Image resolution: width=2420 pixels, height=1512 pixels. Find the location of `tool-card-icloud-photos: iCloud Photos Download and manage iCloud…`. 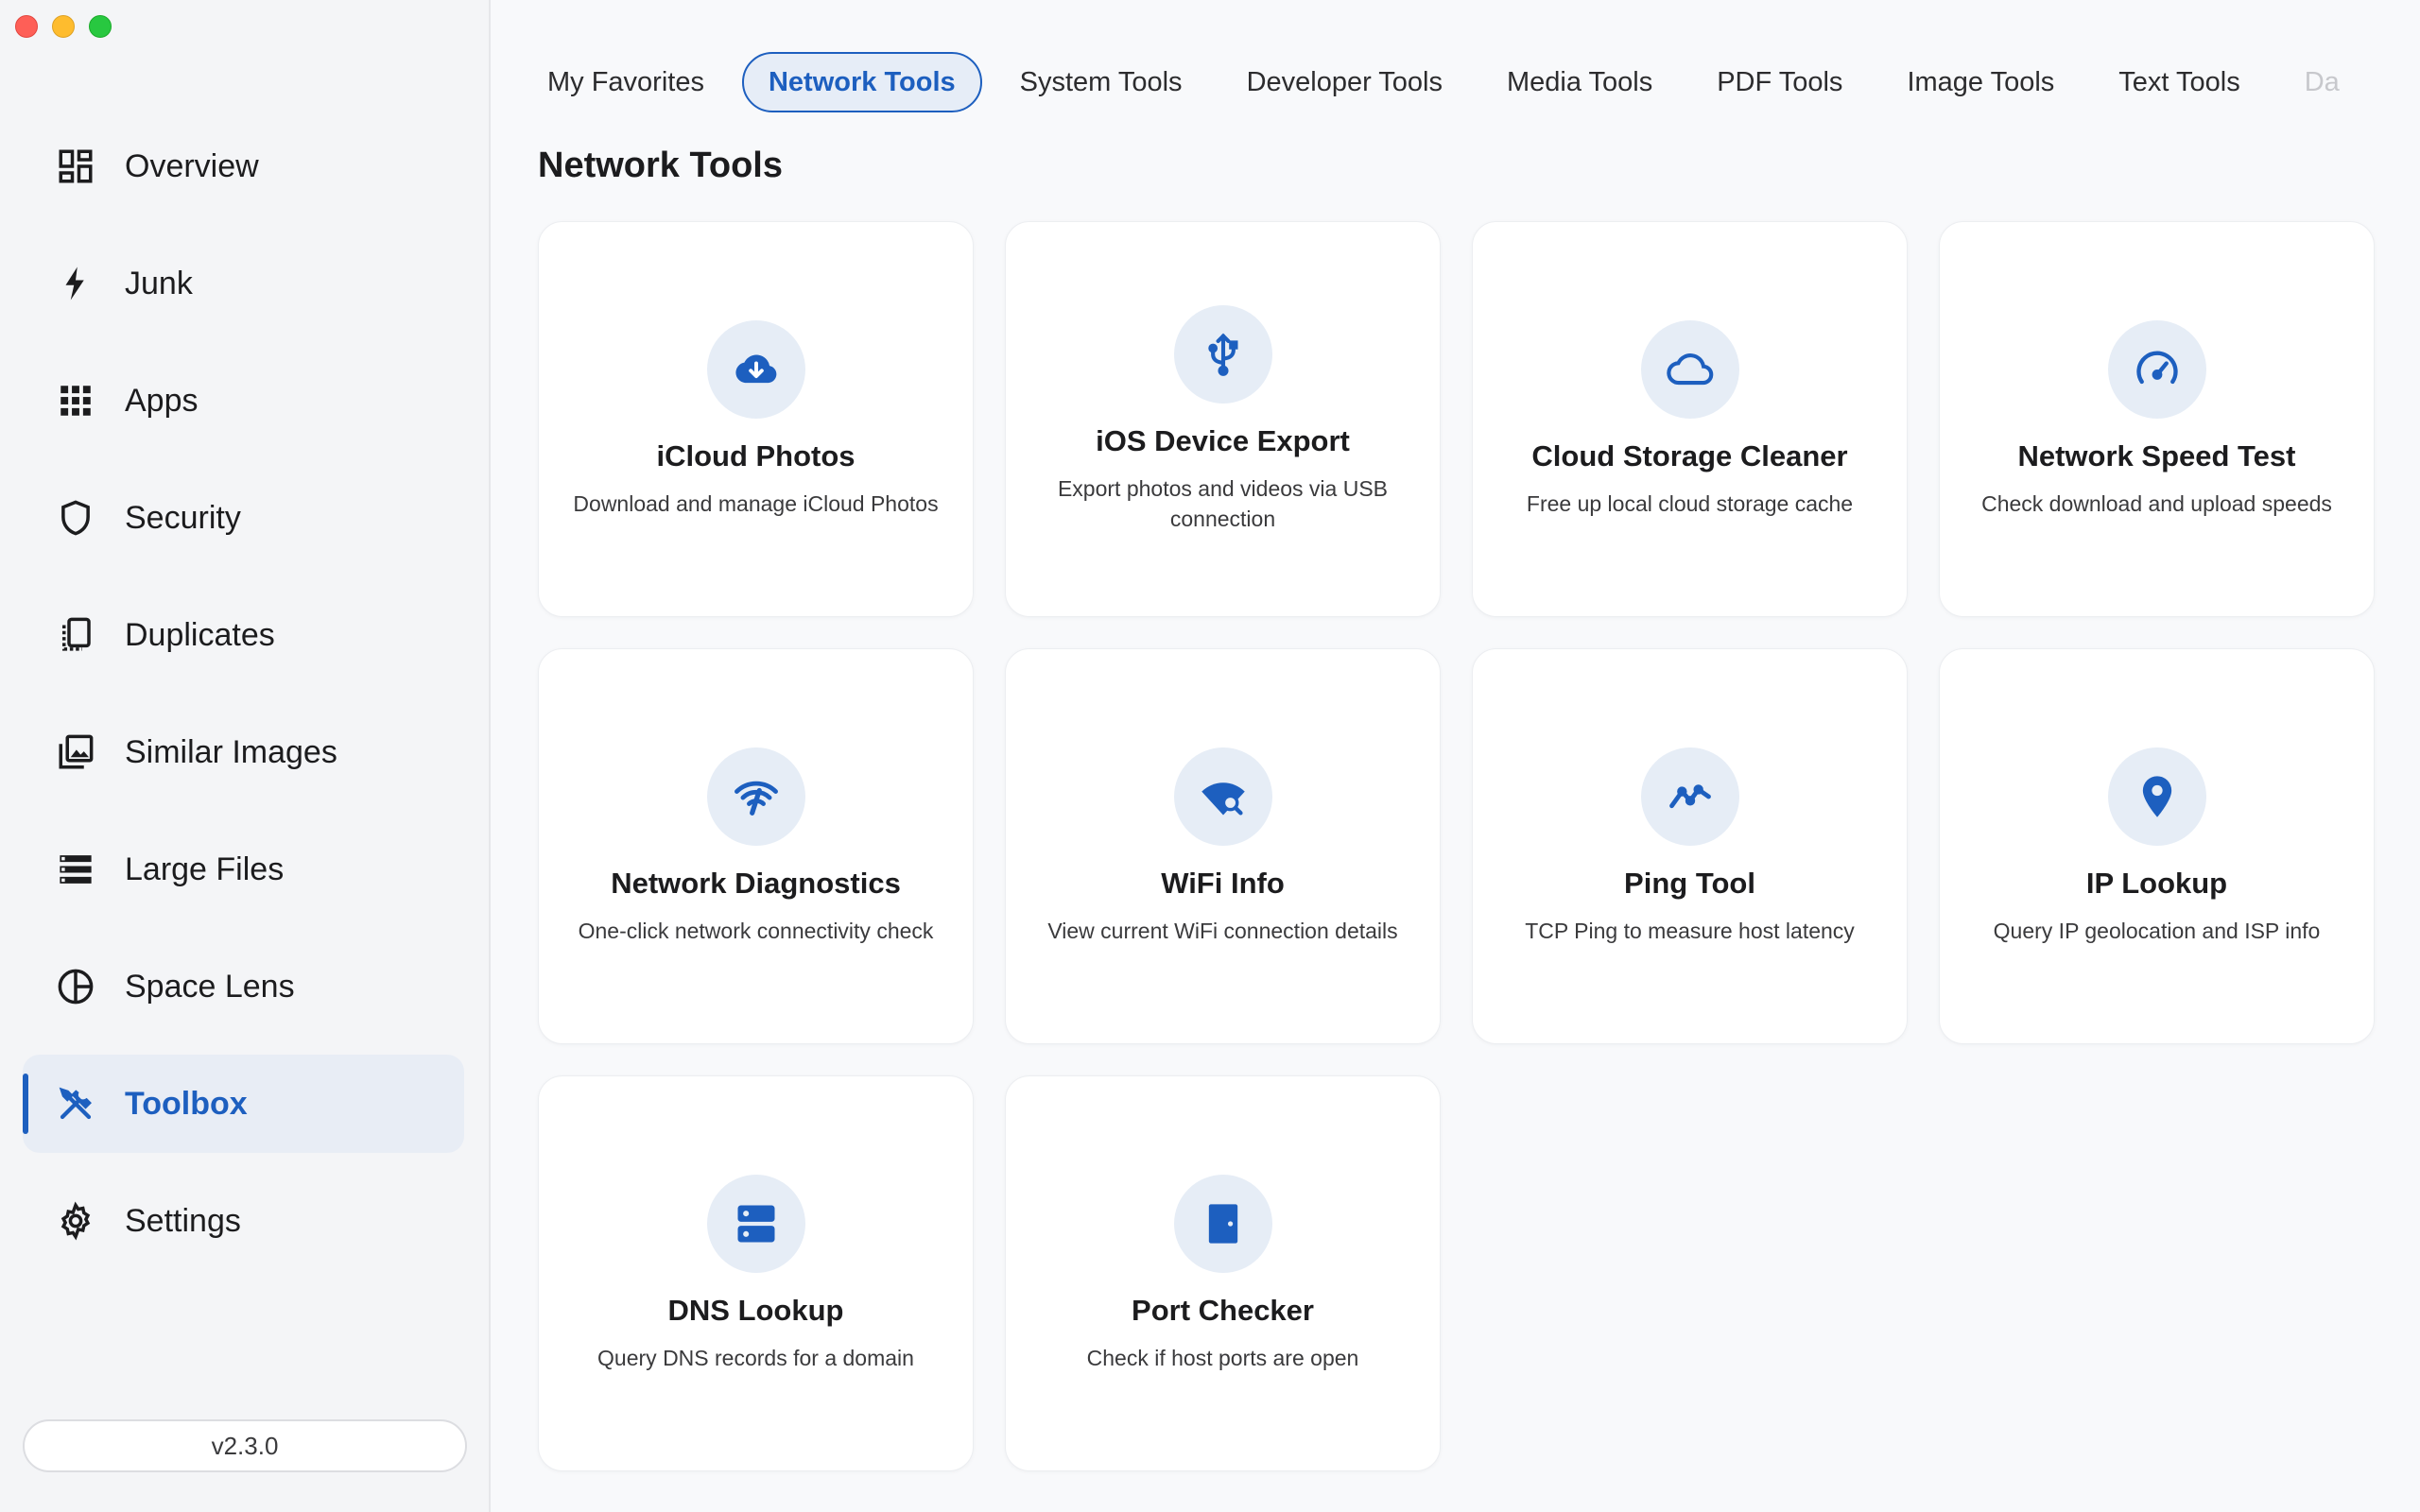

tool-card-icloud-photos: iCloud Photos Download and manage iCloud… is located at coordinates (756, 419).